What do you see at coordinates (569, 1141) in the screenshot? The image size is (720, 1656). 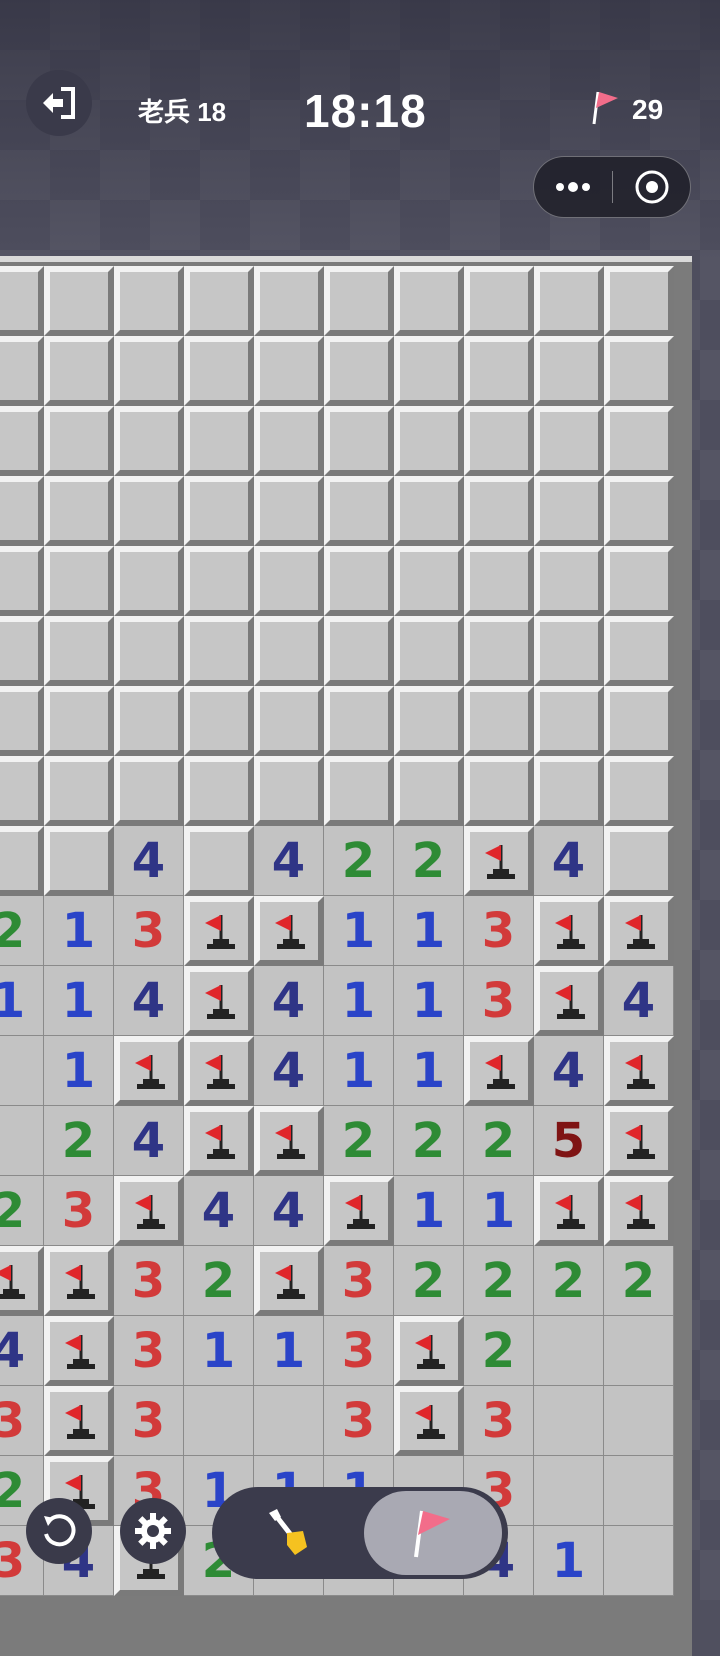 I see `number-cell: 5` at bounding box center [569, 1141].